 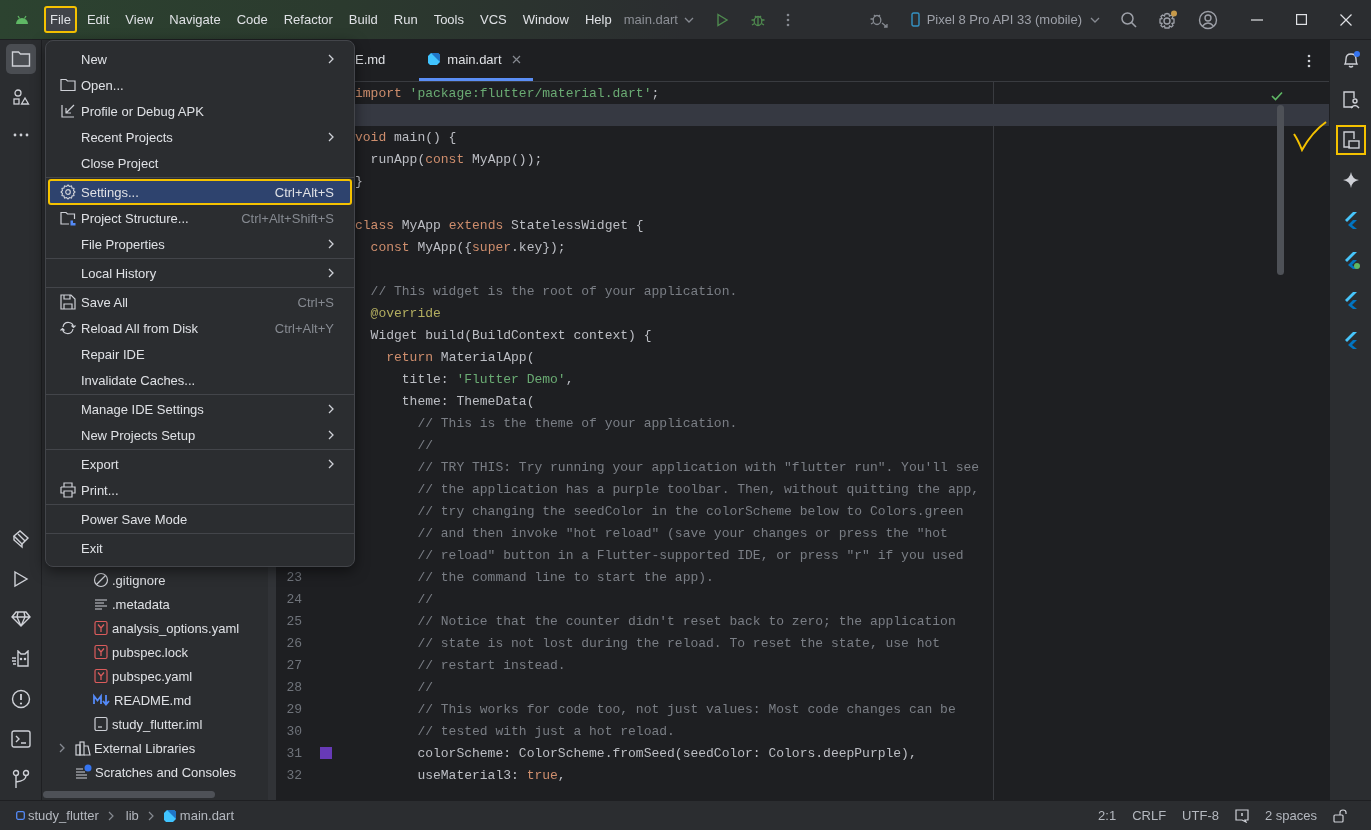 What do you see at coordinates (460, 357) in the screenshot?
I see `code-line: return MaterialApp(` at bounding box center [460, 357].